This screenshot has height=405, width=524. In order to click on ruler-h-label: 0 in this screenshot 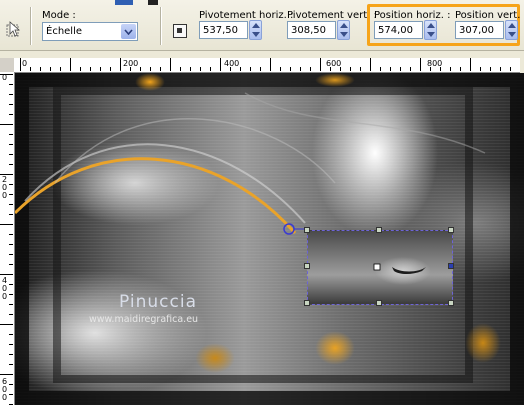, I will do `click(25, 63)`.